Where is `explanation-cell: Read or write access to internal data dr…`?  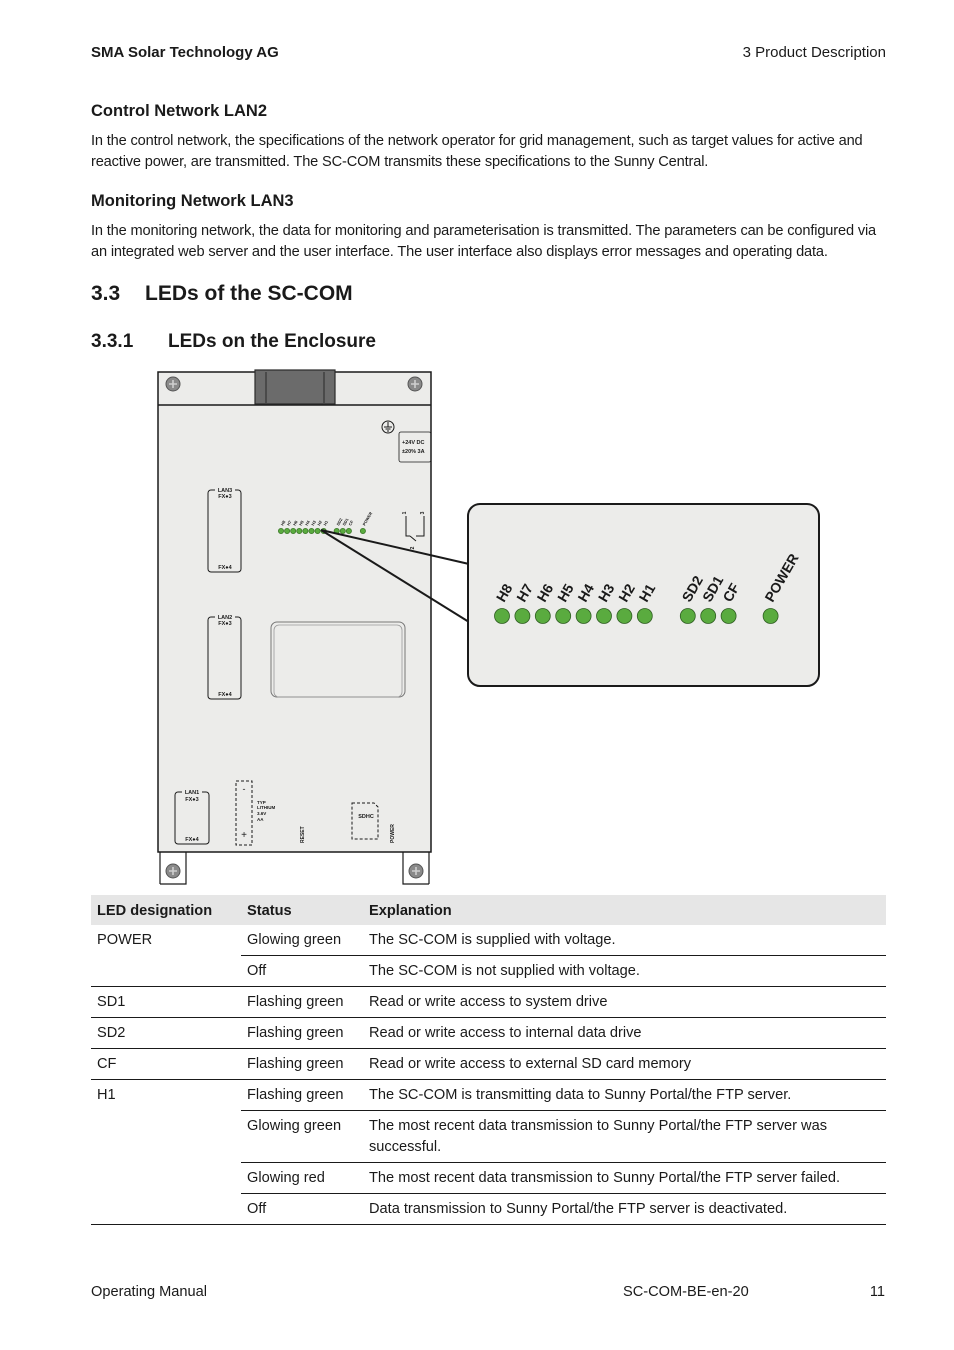
explanation-cell: Read or write access to internal data dr… is located at coordinates (624, 1033).